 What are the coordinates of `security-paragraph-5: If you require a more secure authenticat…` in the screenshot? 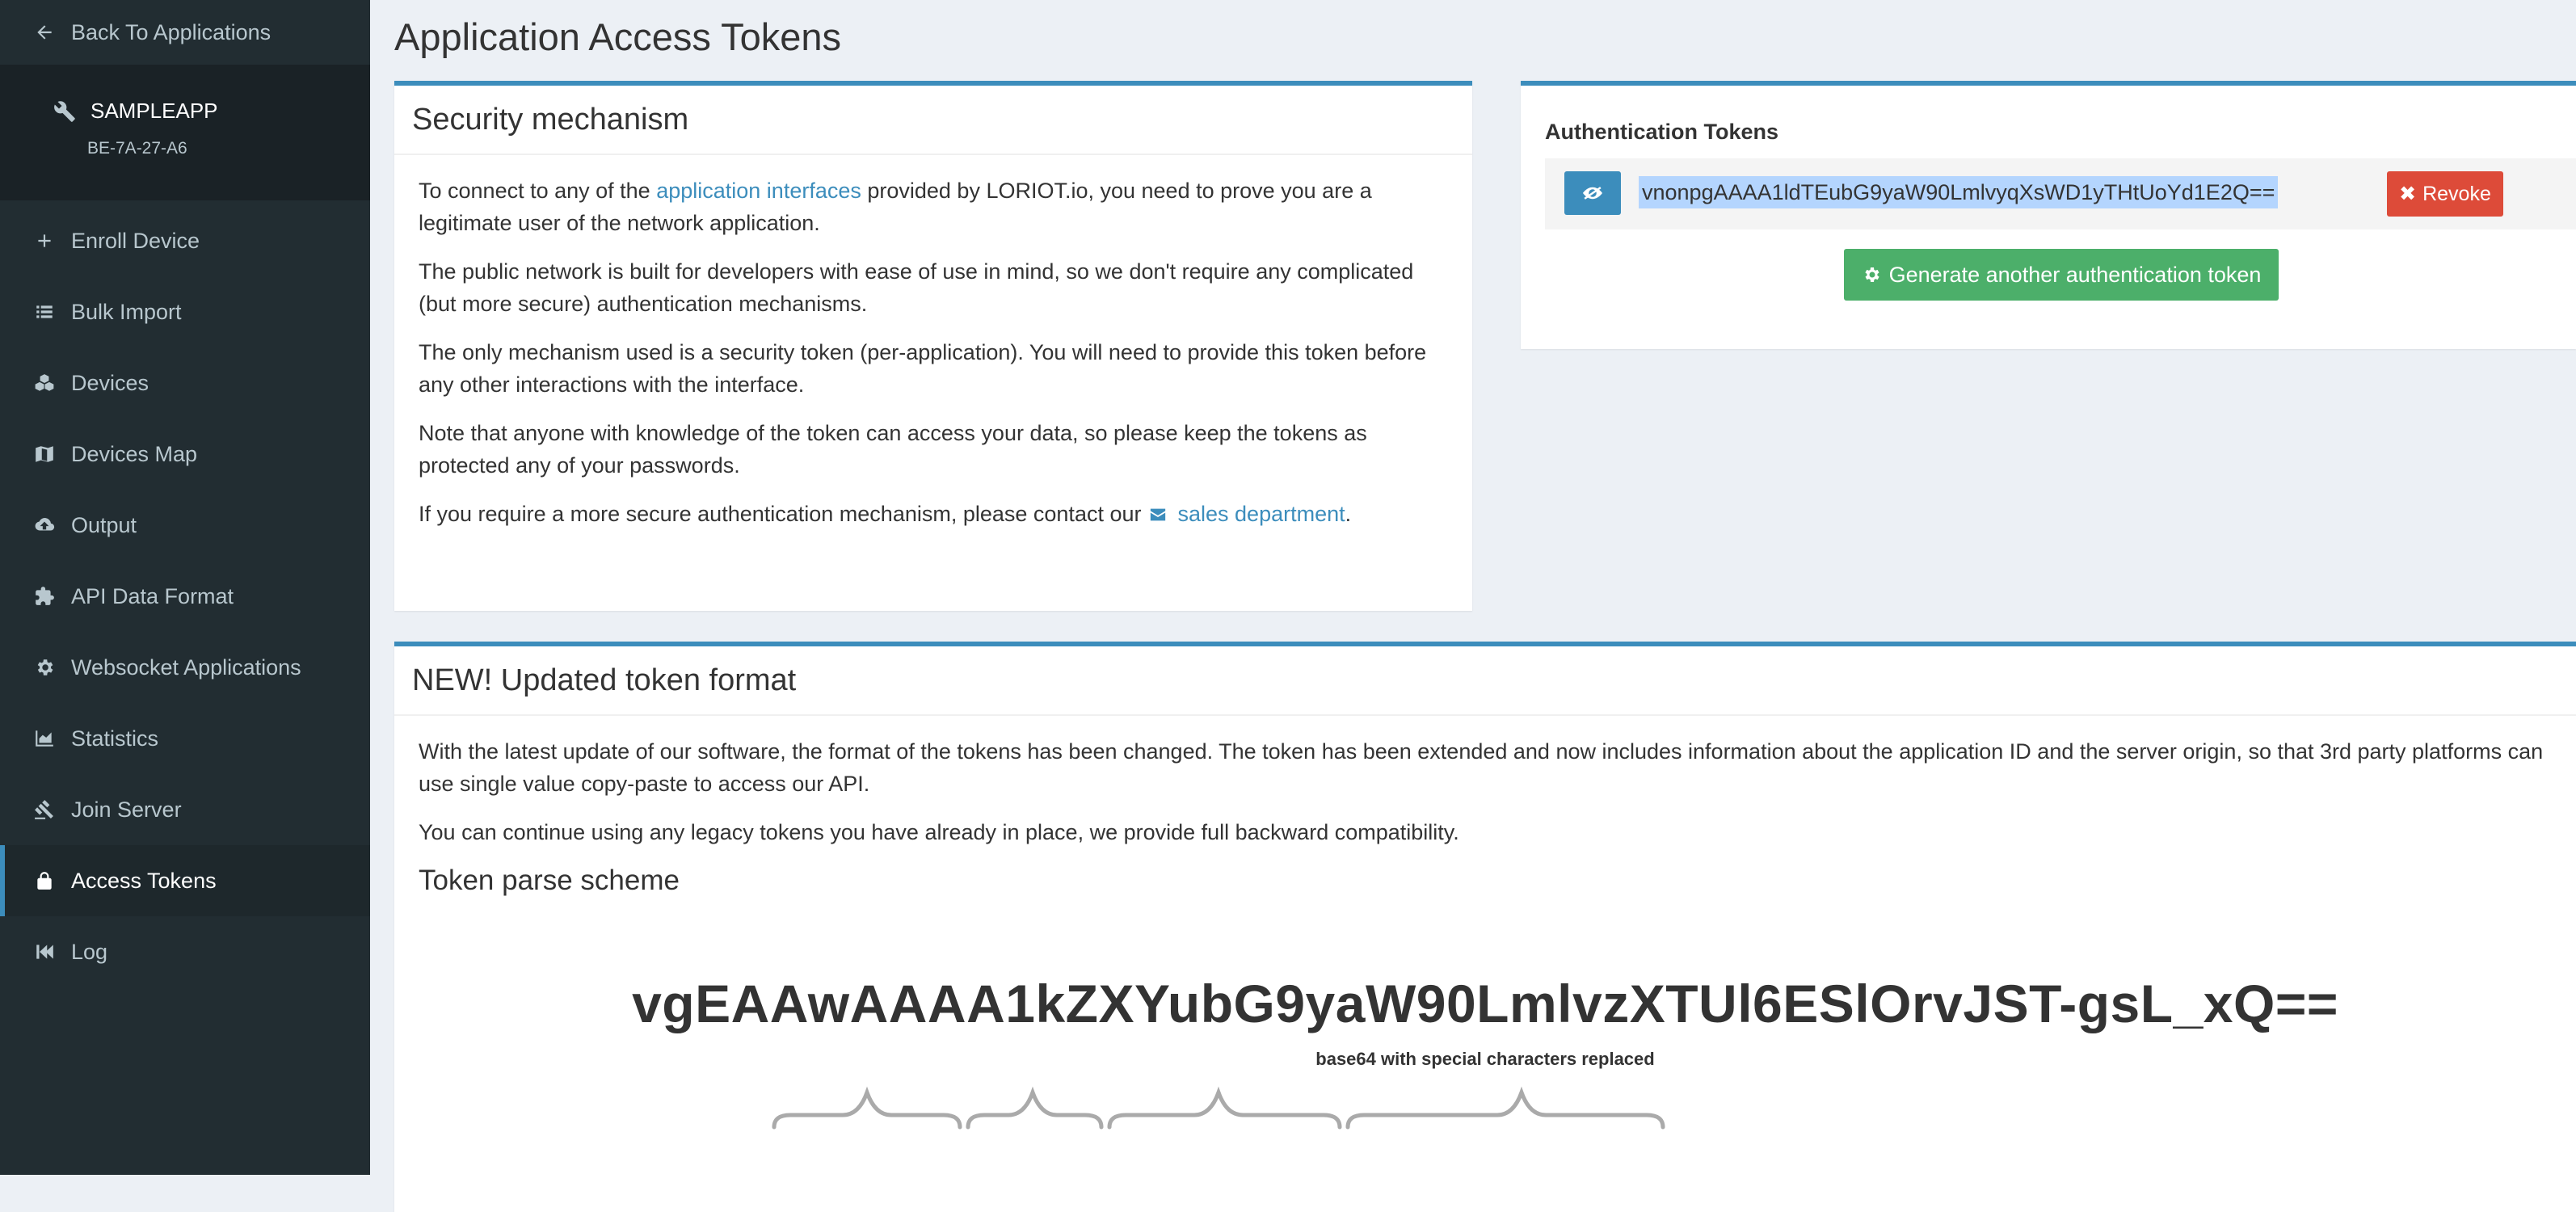 It's located at (933, 515).